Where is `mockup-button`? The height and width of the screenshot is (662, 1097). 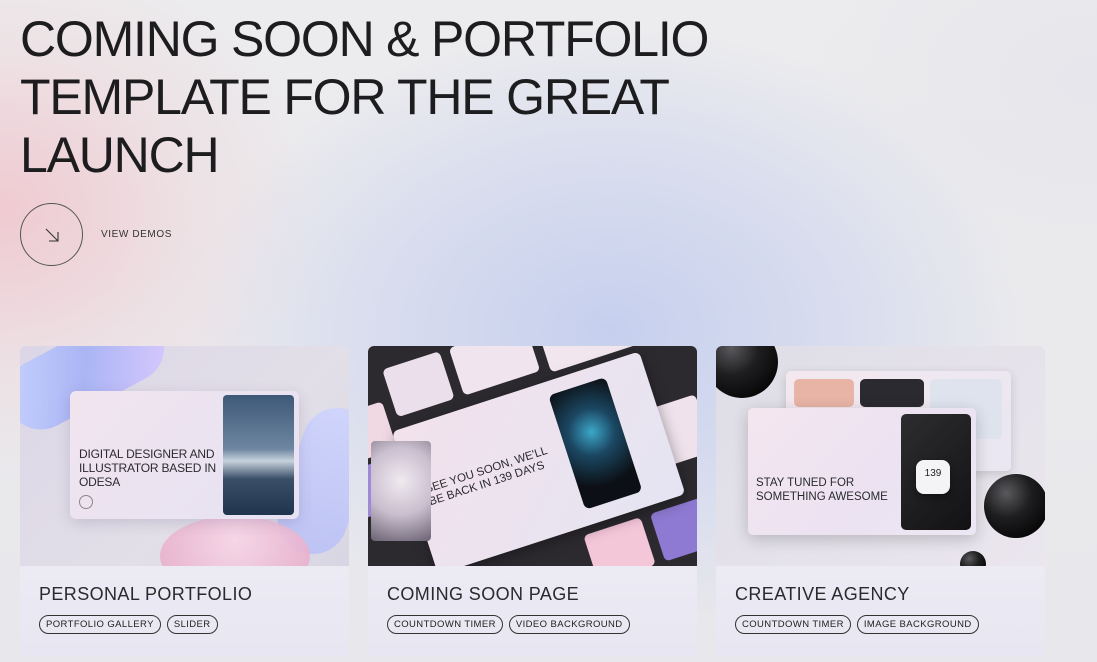
mockup-button is located at coordinates (86, 502).